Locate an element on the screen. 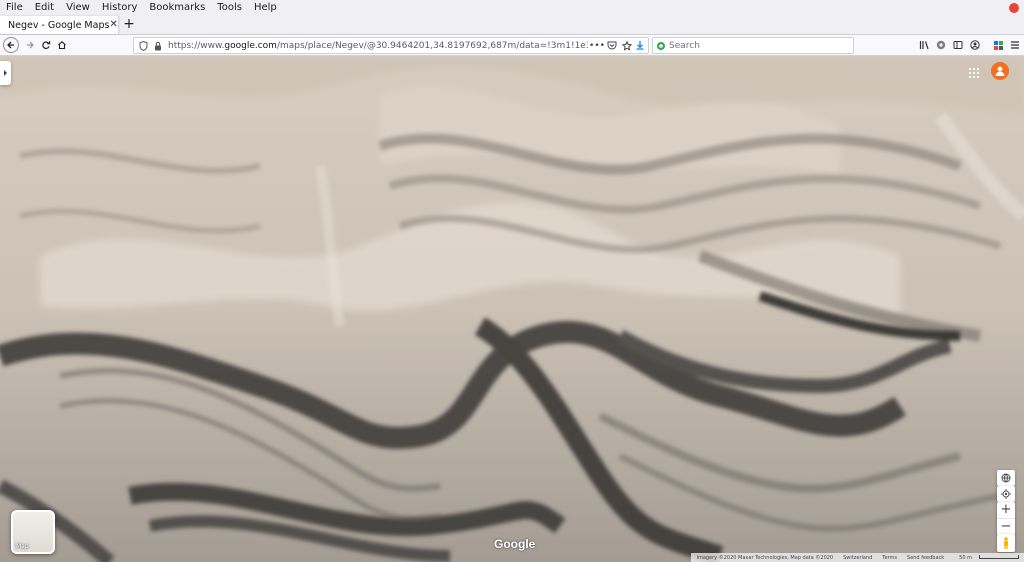 The width and height of the screenshot is (1024, 562). arrow-left-icon is located at coordinates (10, 45).